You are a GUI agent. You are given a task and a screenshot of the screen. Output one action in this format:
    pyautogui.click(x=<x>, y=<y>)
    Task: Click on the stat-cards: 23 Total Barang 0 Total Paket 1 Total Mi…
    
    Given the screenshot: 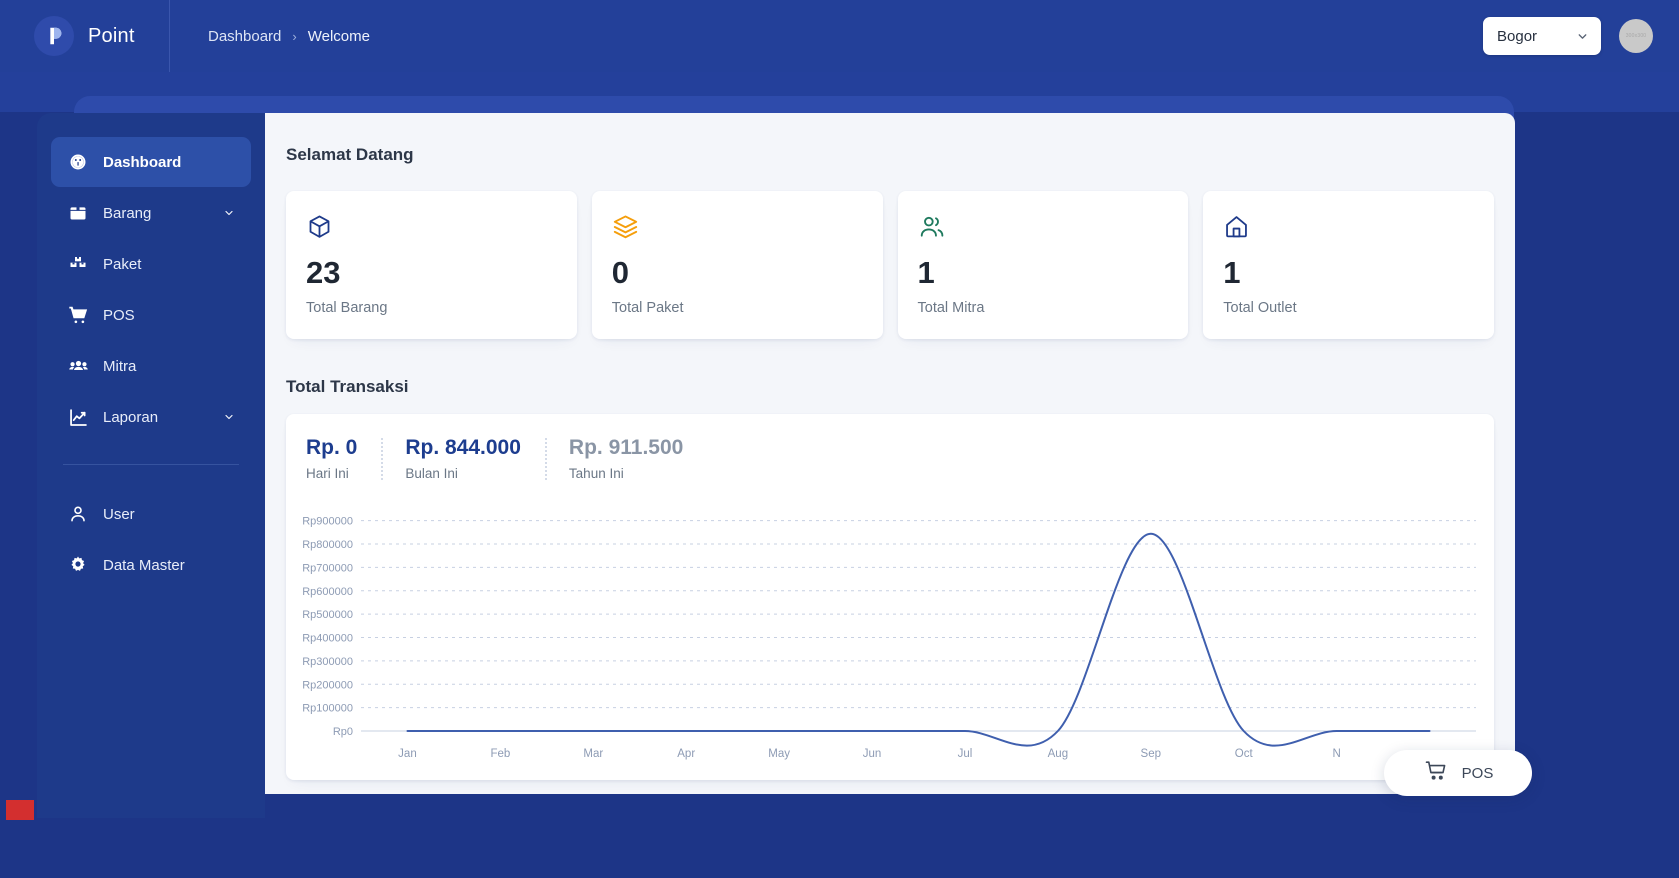 What is the action you would take?
    pyautogui.click(x=890, y=265)
    